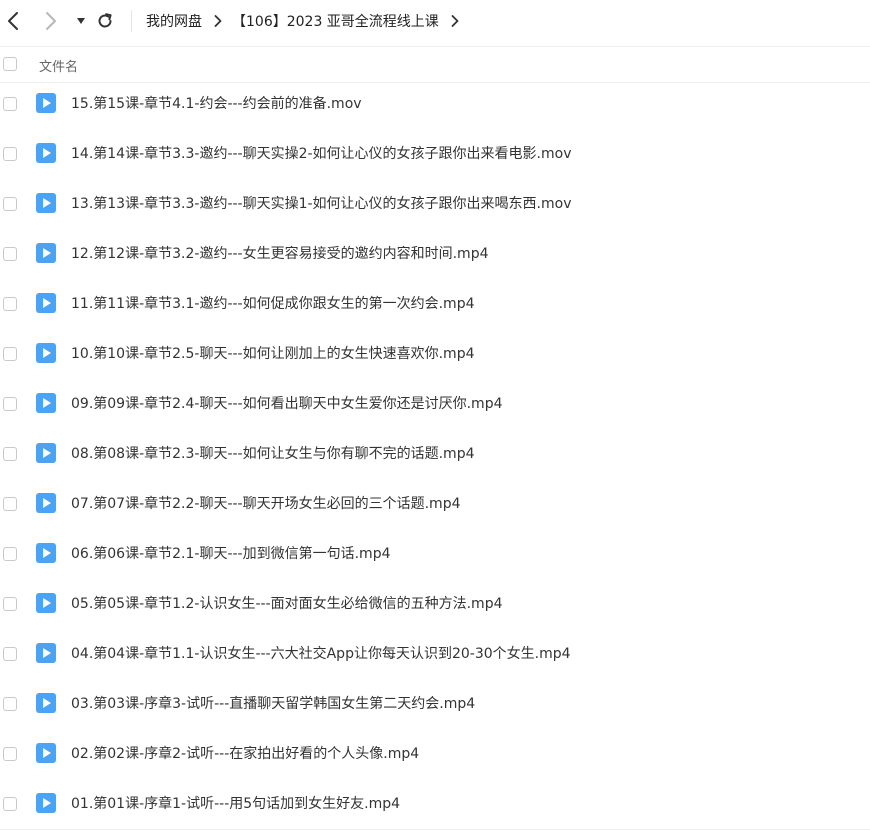 The height and width of the screenshot is (834, 870). Describe the element at coordinates (245, 754) in the screenshot. I see `file-name: 02.第02课-序章2-试听---在家拍出好看的个人头像.mp4` at that location.